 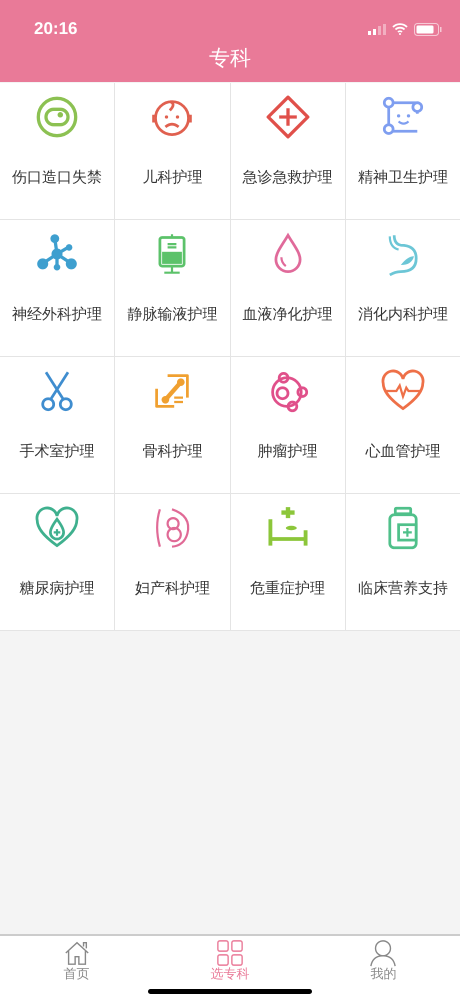 I want to click on specialty-item: 临床营养支持, so click(x=403, y=562).